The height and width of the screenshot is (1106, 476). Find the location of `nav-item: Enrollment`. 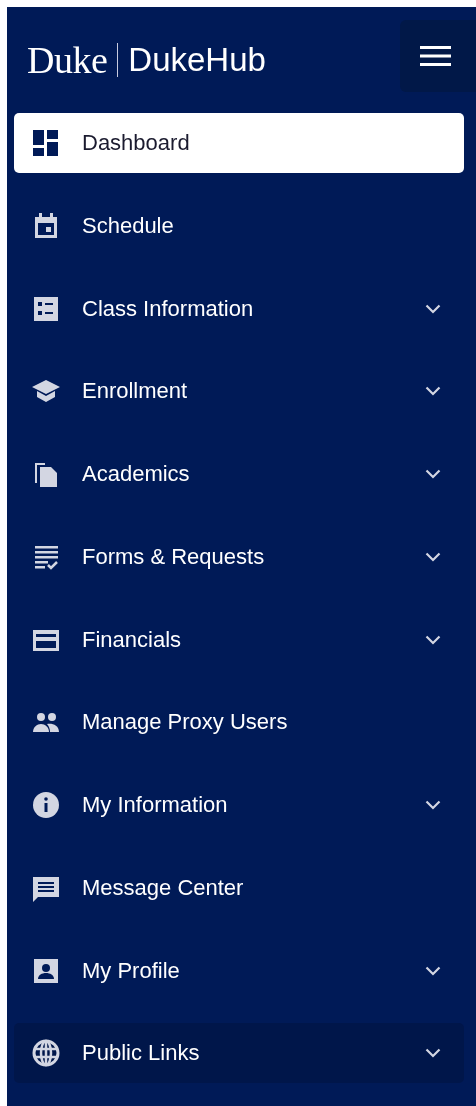

nav-item: Enrollment is located at coordinates (239, 391).